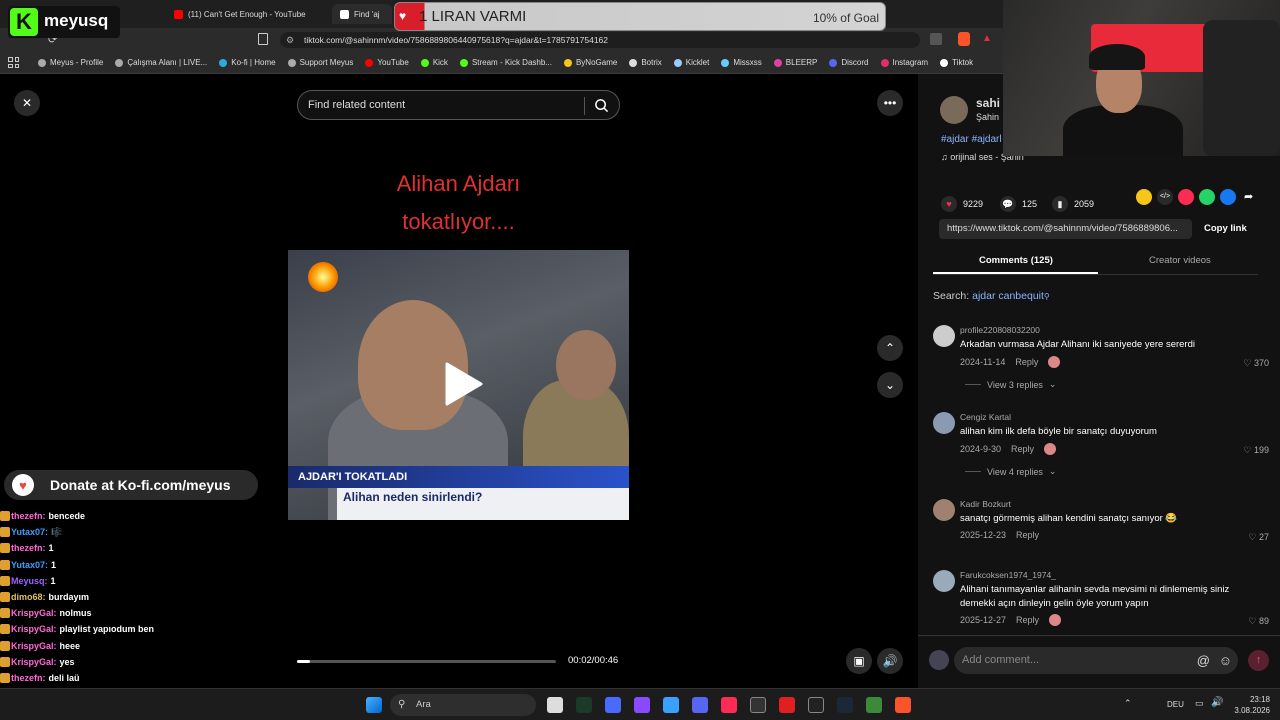  I want to click on save-stat: ▮ 2059, so click(1073, 204).